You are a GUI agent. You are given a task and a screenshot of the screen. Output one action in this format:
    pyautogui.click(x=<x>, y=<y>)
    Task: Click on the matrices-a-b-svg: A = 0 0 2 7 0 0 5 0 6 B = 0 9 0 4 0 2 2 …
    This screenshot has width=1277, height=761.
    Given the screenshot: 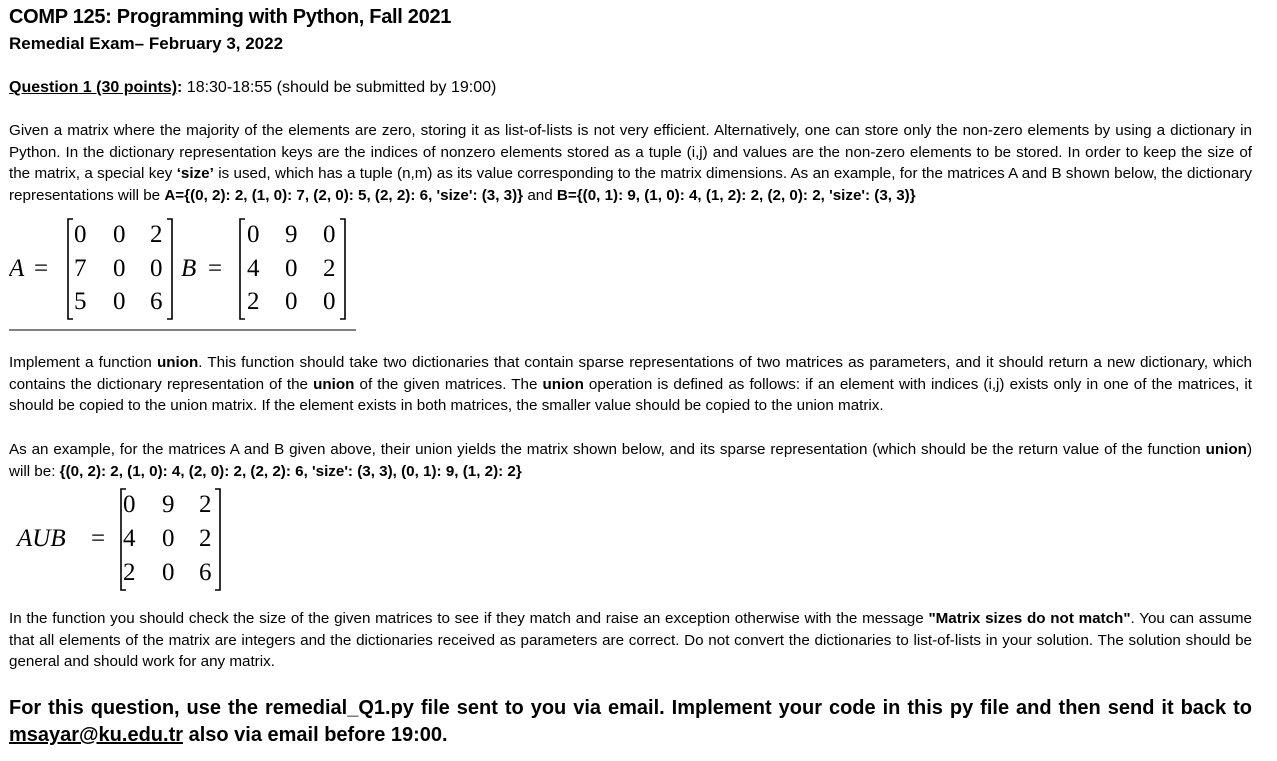 What is the action you would take?
    pyautogui.click(x=182, y=274)
    